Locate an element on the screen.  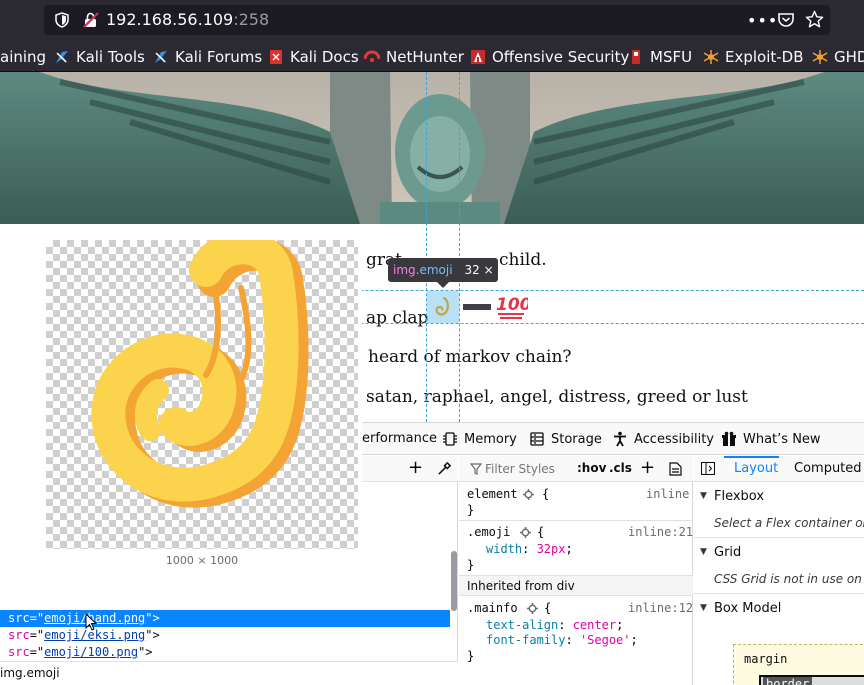
add-rule-button: + is located at coordinates (647, 467).